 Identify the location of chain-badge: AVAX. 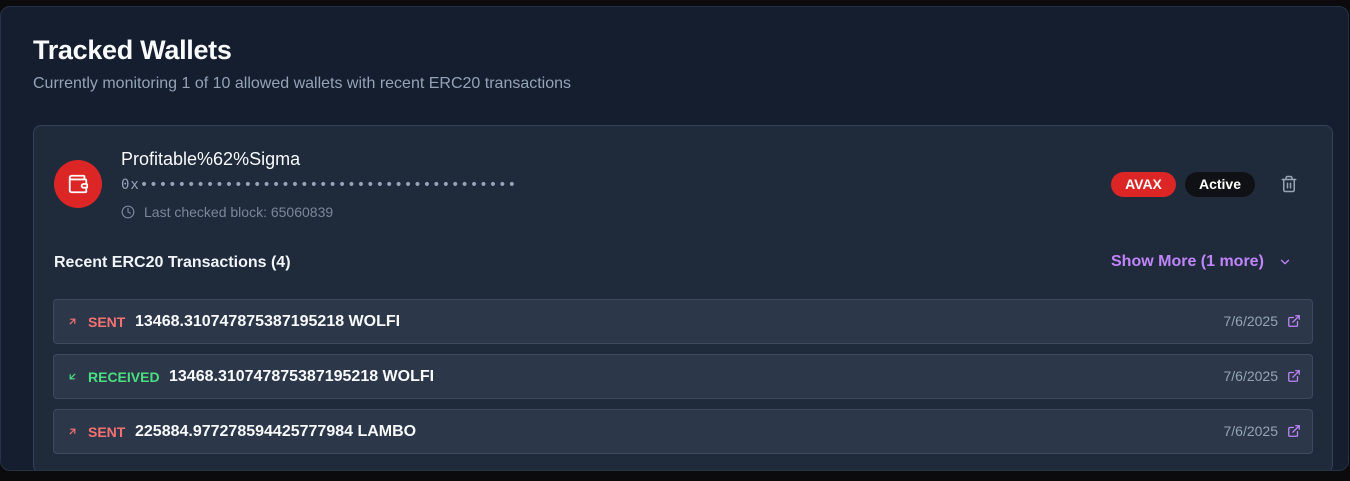
(1143, 184).